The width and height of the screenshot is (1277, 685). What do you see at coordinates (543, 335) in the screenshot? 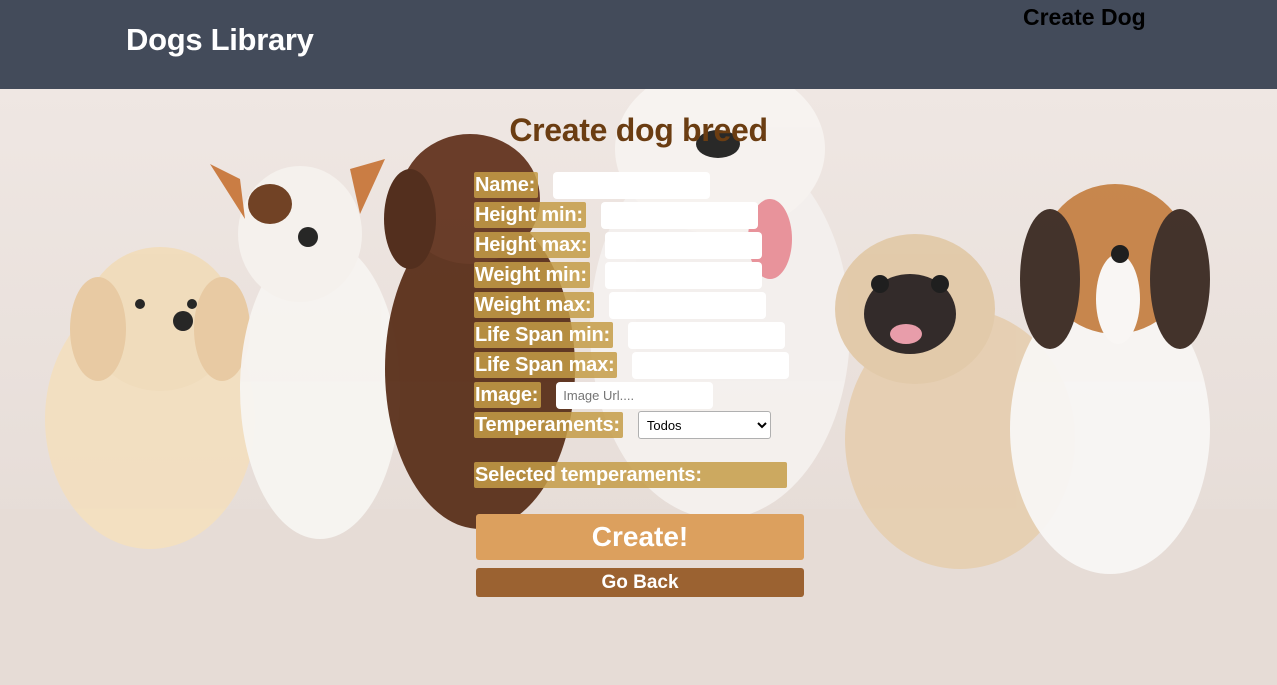
I see `life-span-min-label: Life Span min:` at bounding box center [543, 335].